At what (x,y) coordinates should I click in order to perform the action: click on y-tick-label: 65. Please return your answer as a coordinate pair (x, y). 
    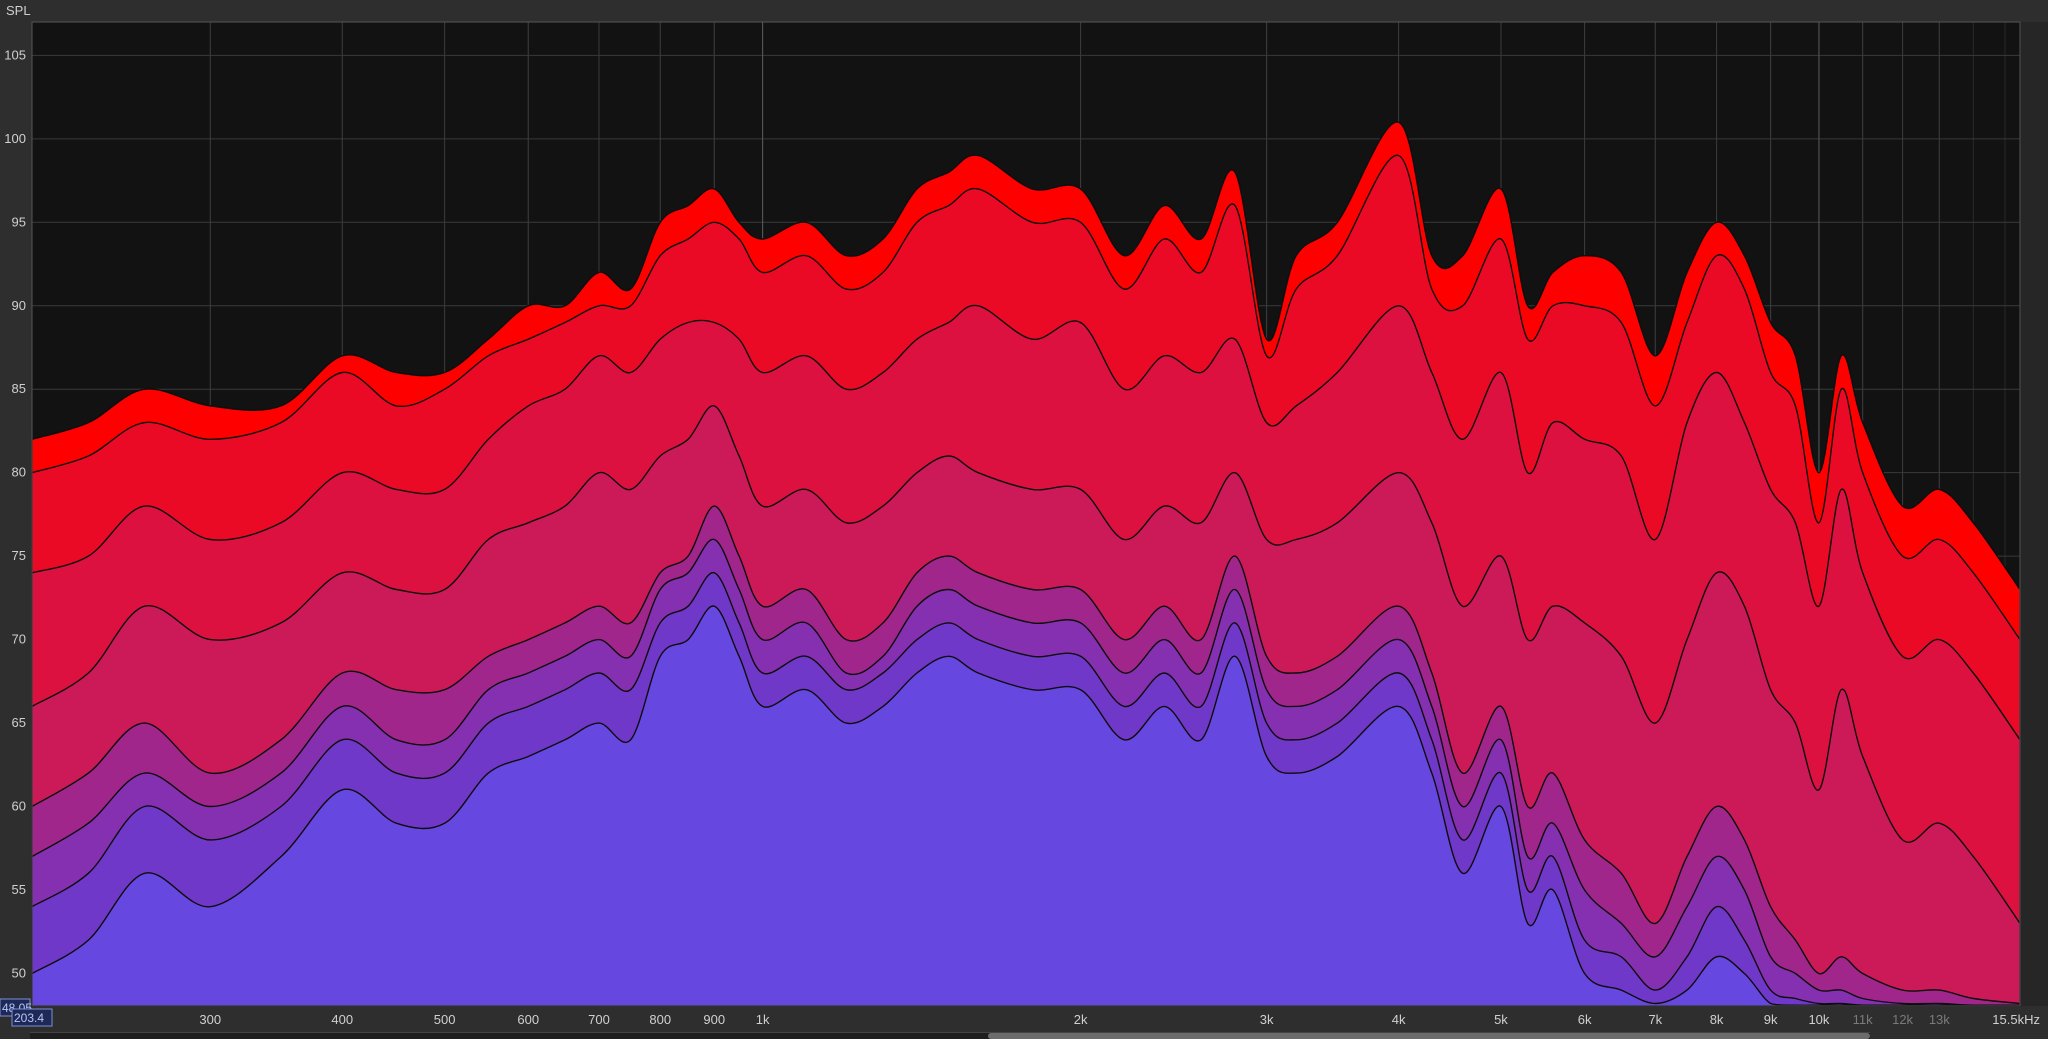
    Looking at the image, I should click on (19, 722).